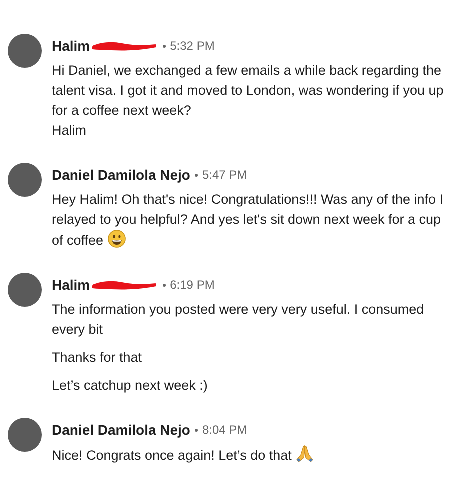  Describe the element at coordinates (192, 285) in the screenshot. I see `message-time: 6:19 PM` at that location.